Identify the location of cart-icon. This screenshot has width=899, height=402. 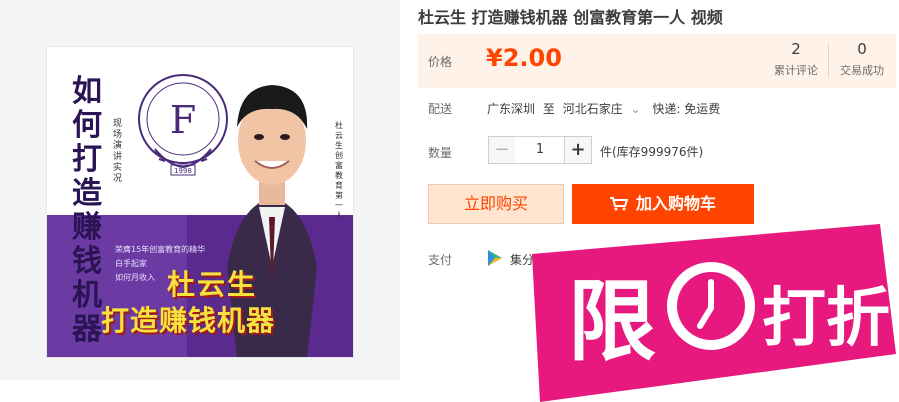
(618, 204).